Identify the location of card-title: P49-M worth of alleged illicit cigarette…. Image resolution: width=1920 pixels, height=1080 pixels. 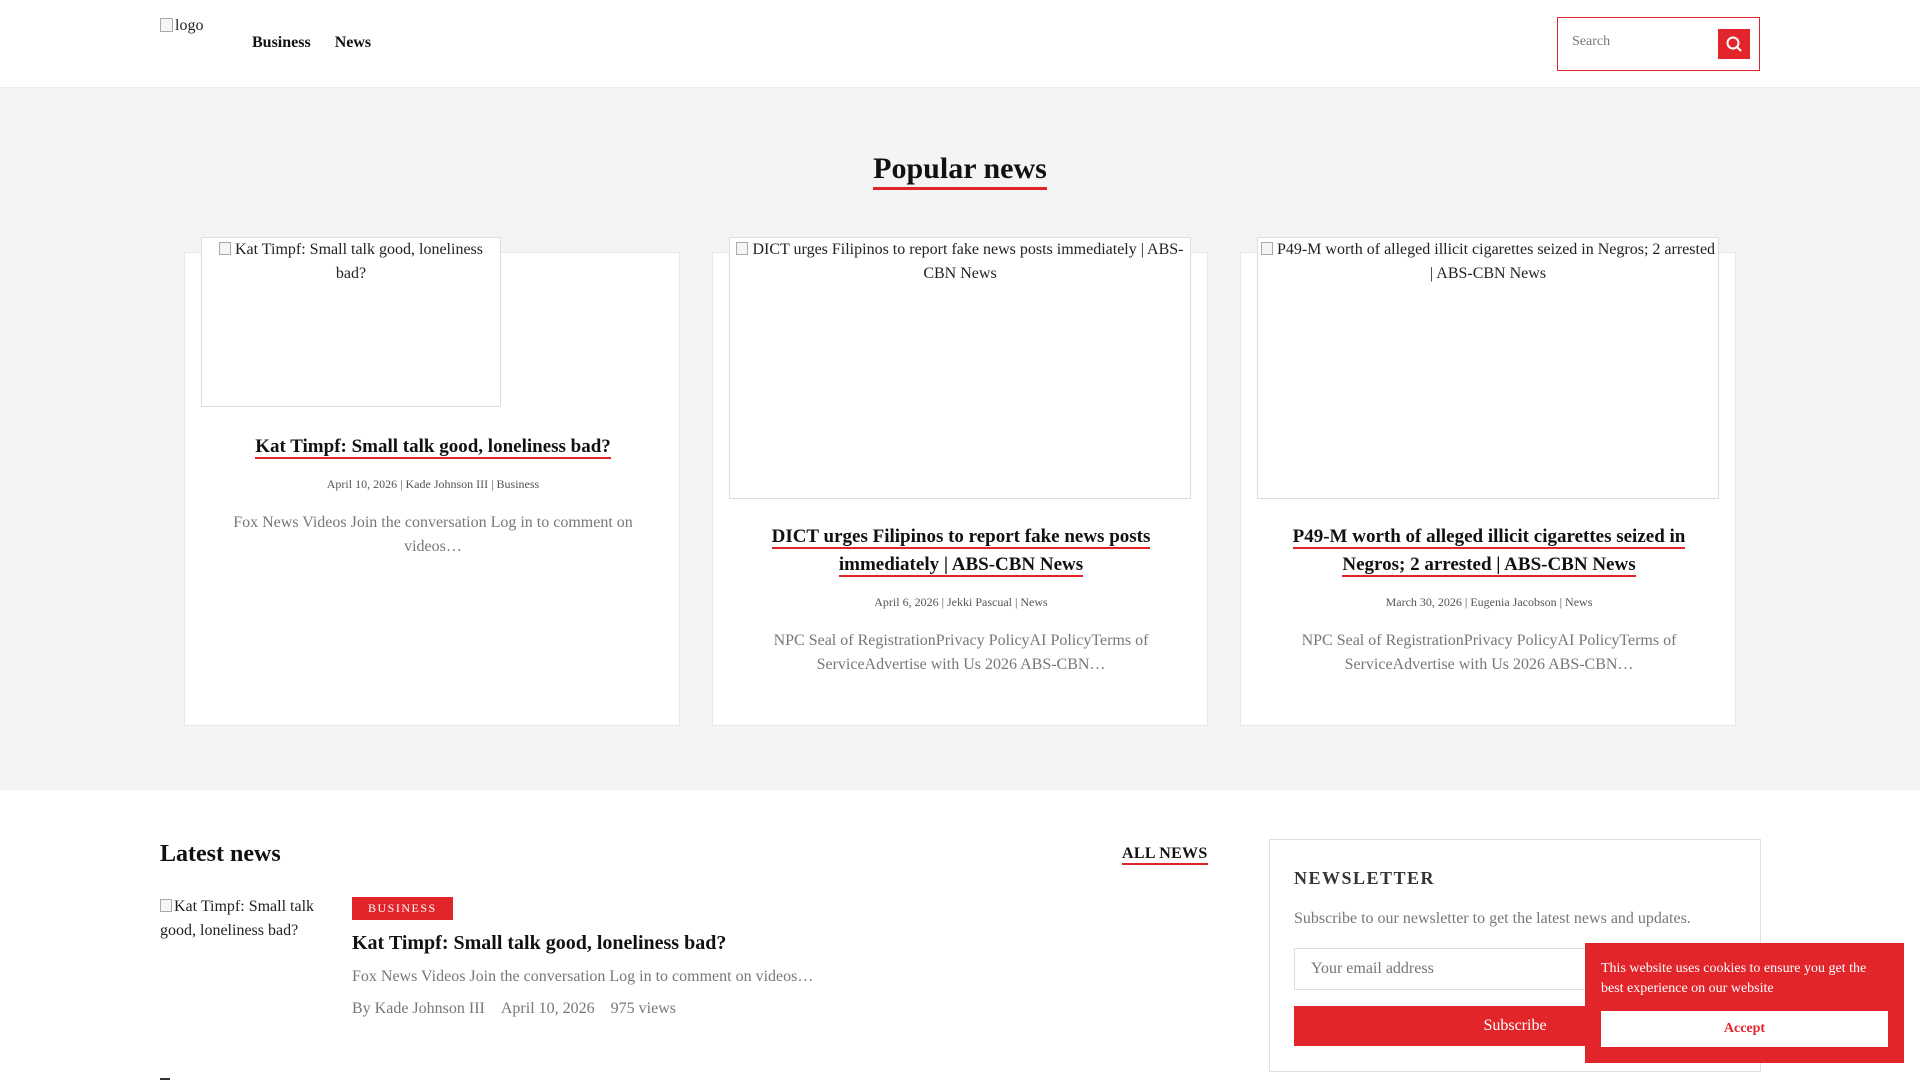
(1489, 551).